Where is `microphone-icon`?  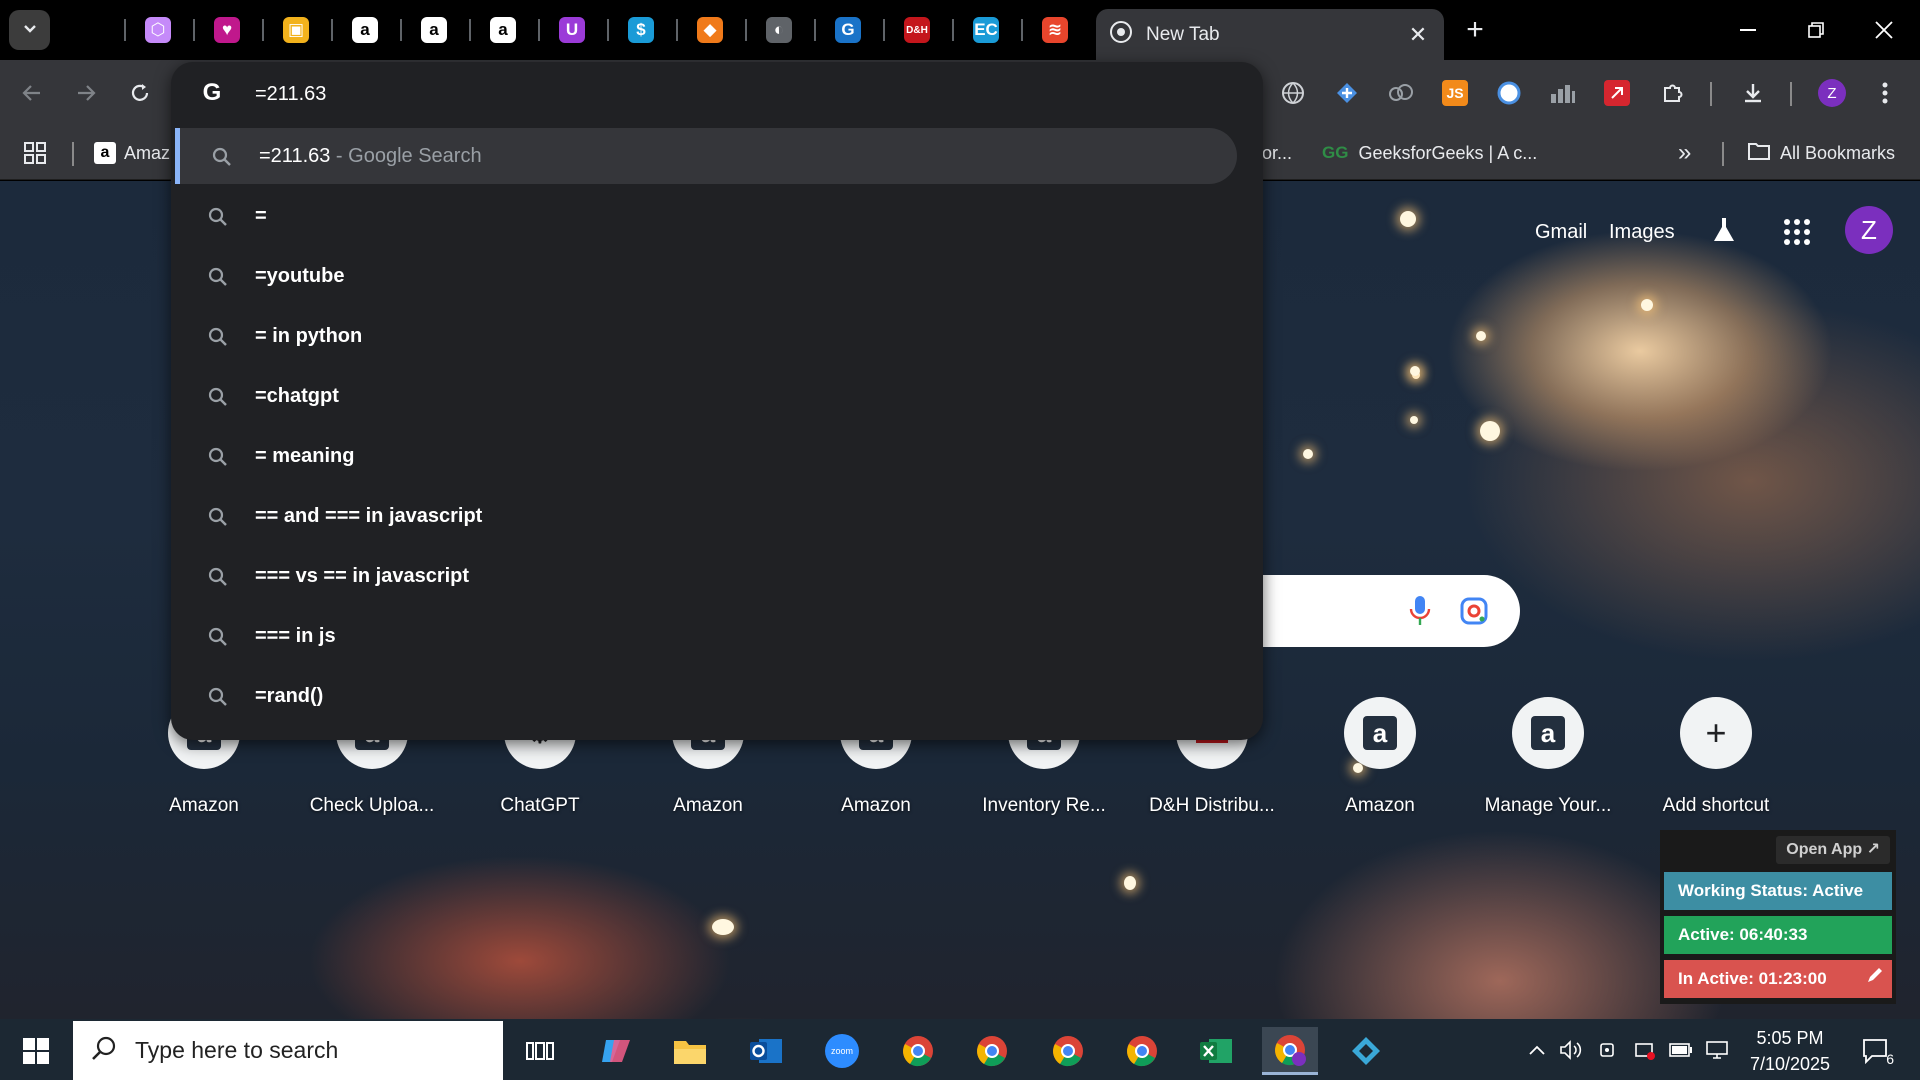
microphone-icon is located at coordinates (1420, 613).